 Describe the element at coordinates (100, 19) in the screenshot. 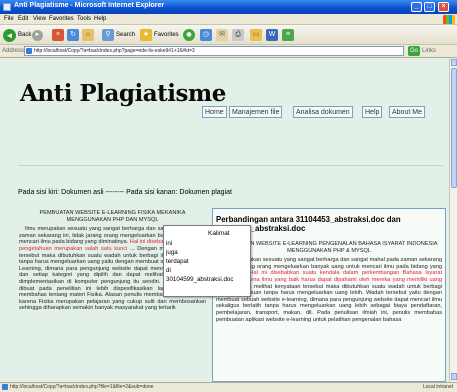

I see `menu-help: Help` at that location.